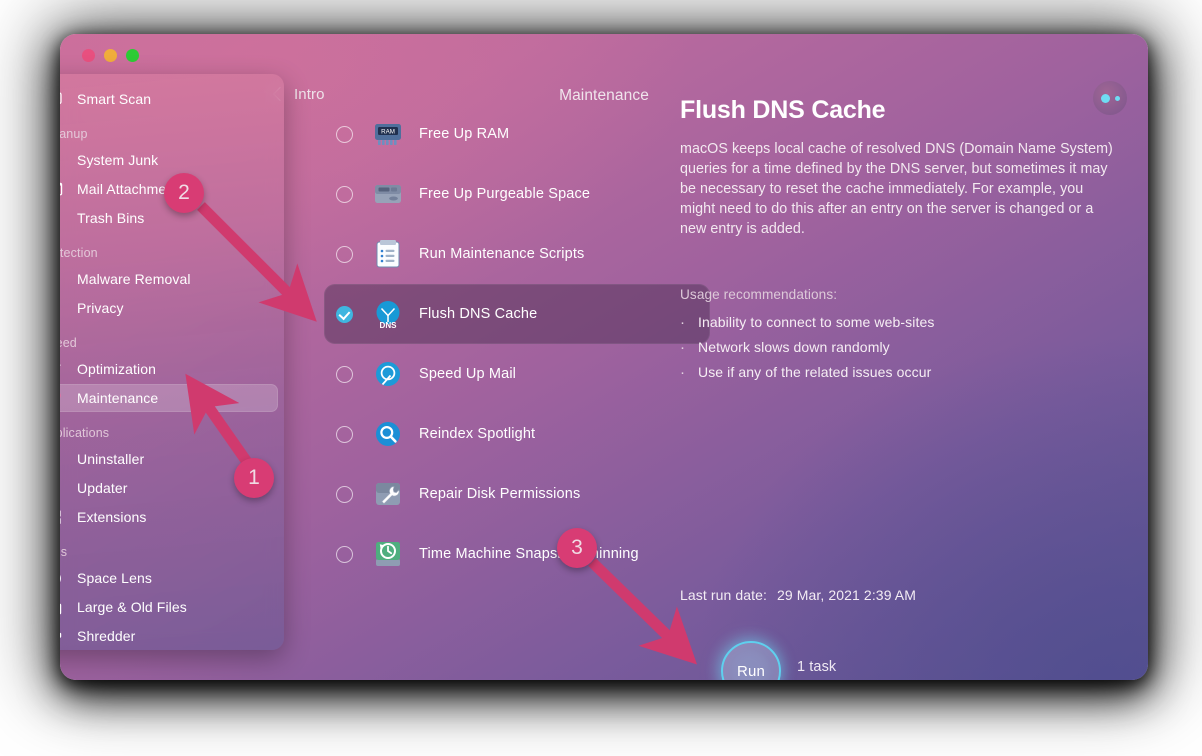 This screenshot has height=756, width=1202. What do you see at coordinates (517, 254) in the screenshot?
I see `task-row-run-maintenance-scripts: Run Maintenance Scripts` at bounding box center [517, 254].